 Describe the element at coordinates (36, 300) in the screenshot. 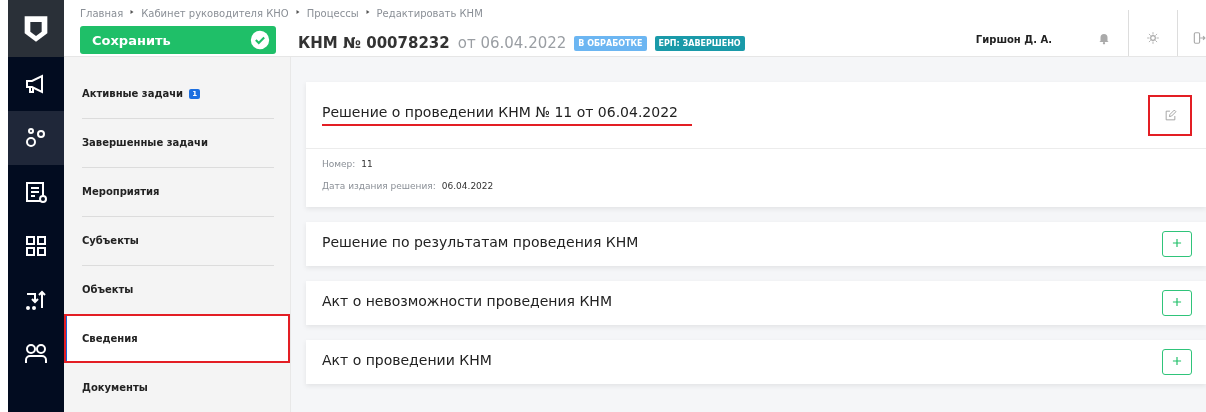

I see `arrows-icon` at that location.